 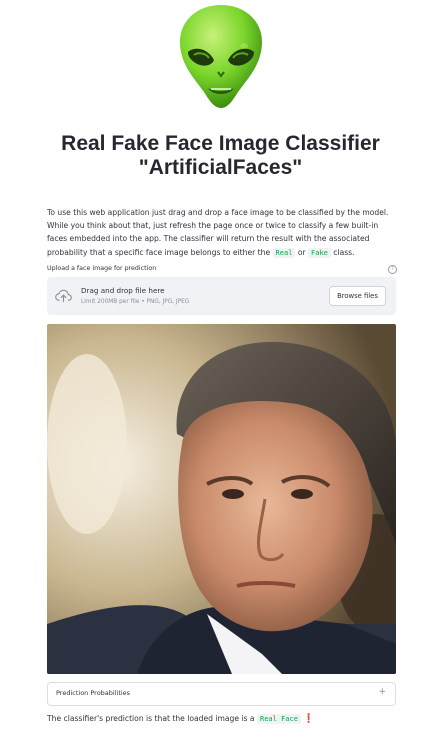 I want to click on intro-text-end: class., so click(x=342, y=252).